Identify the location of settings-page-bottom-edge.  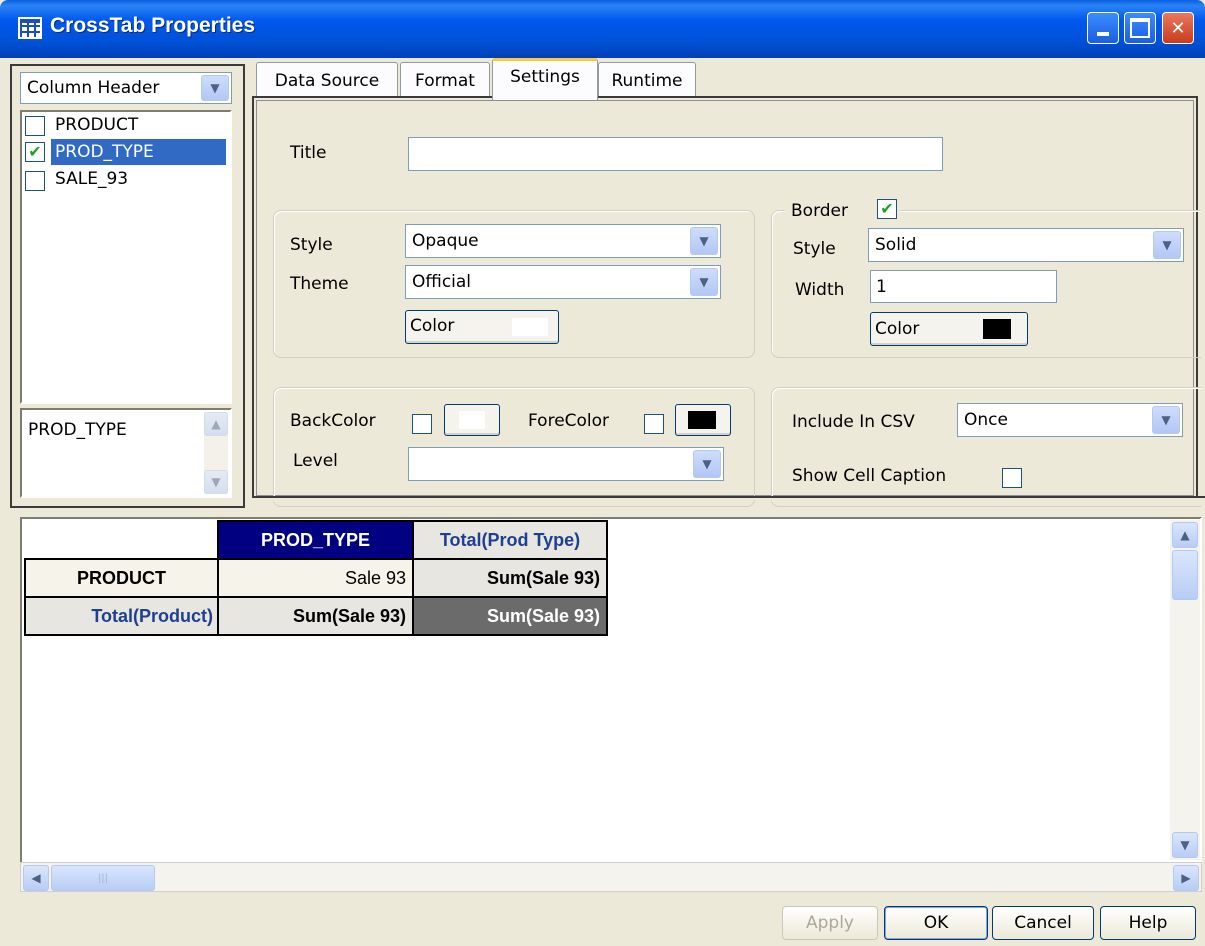
(728, 498).